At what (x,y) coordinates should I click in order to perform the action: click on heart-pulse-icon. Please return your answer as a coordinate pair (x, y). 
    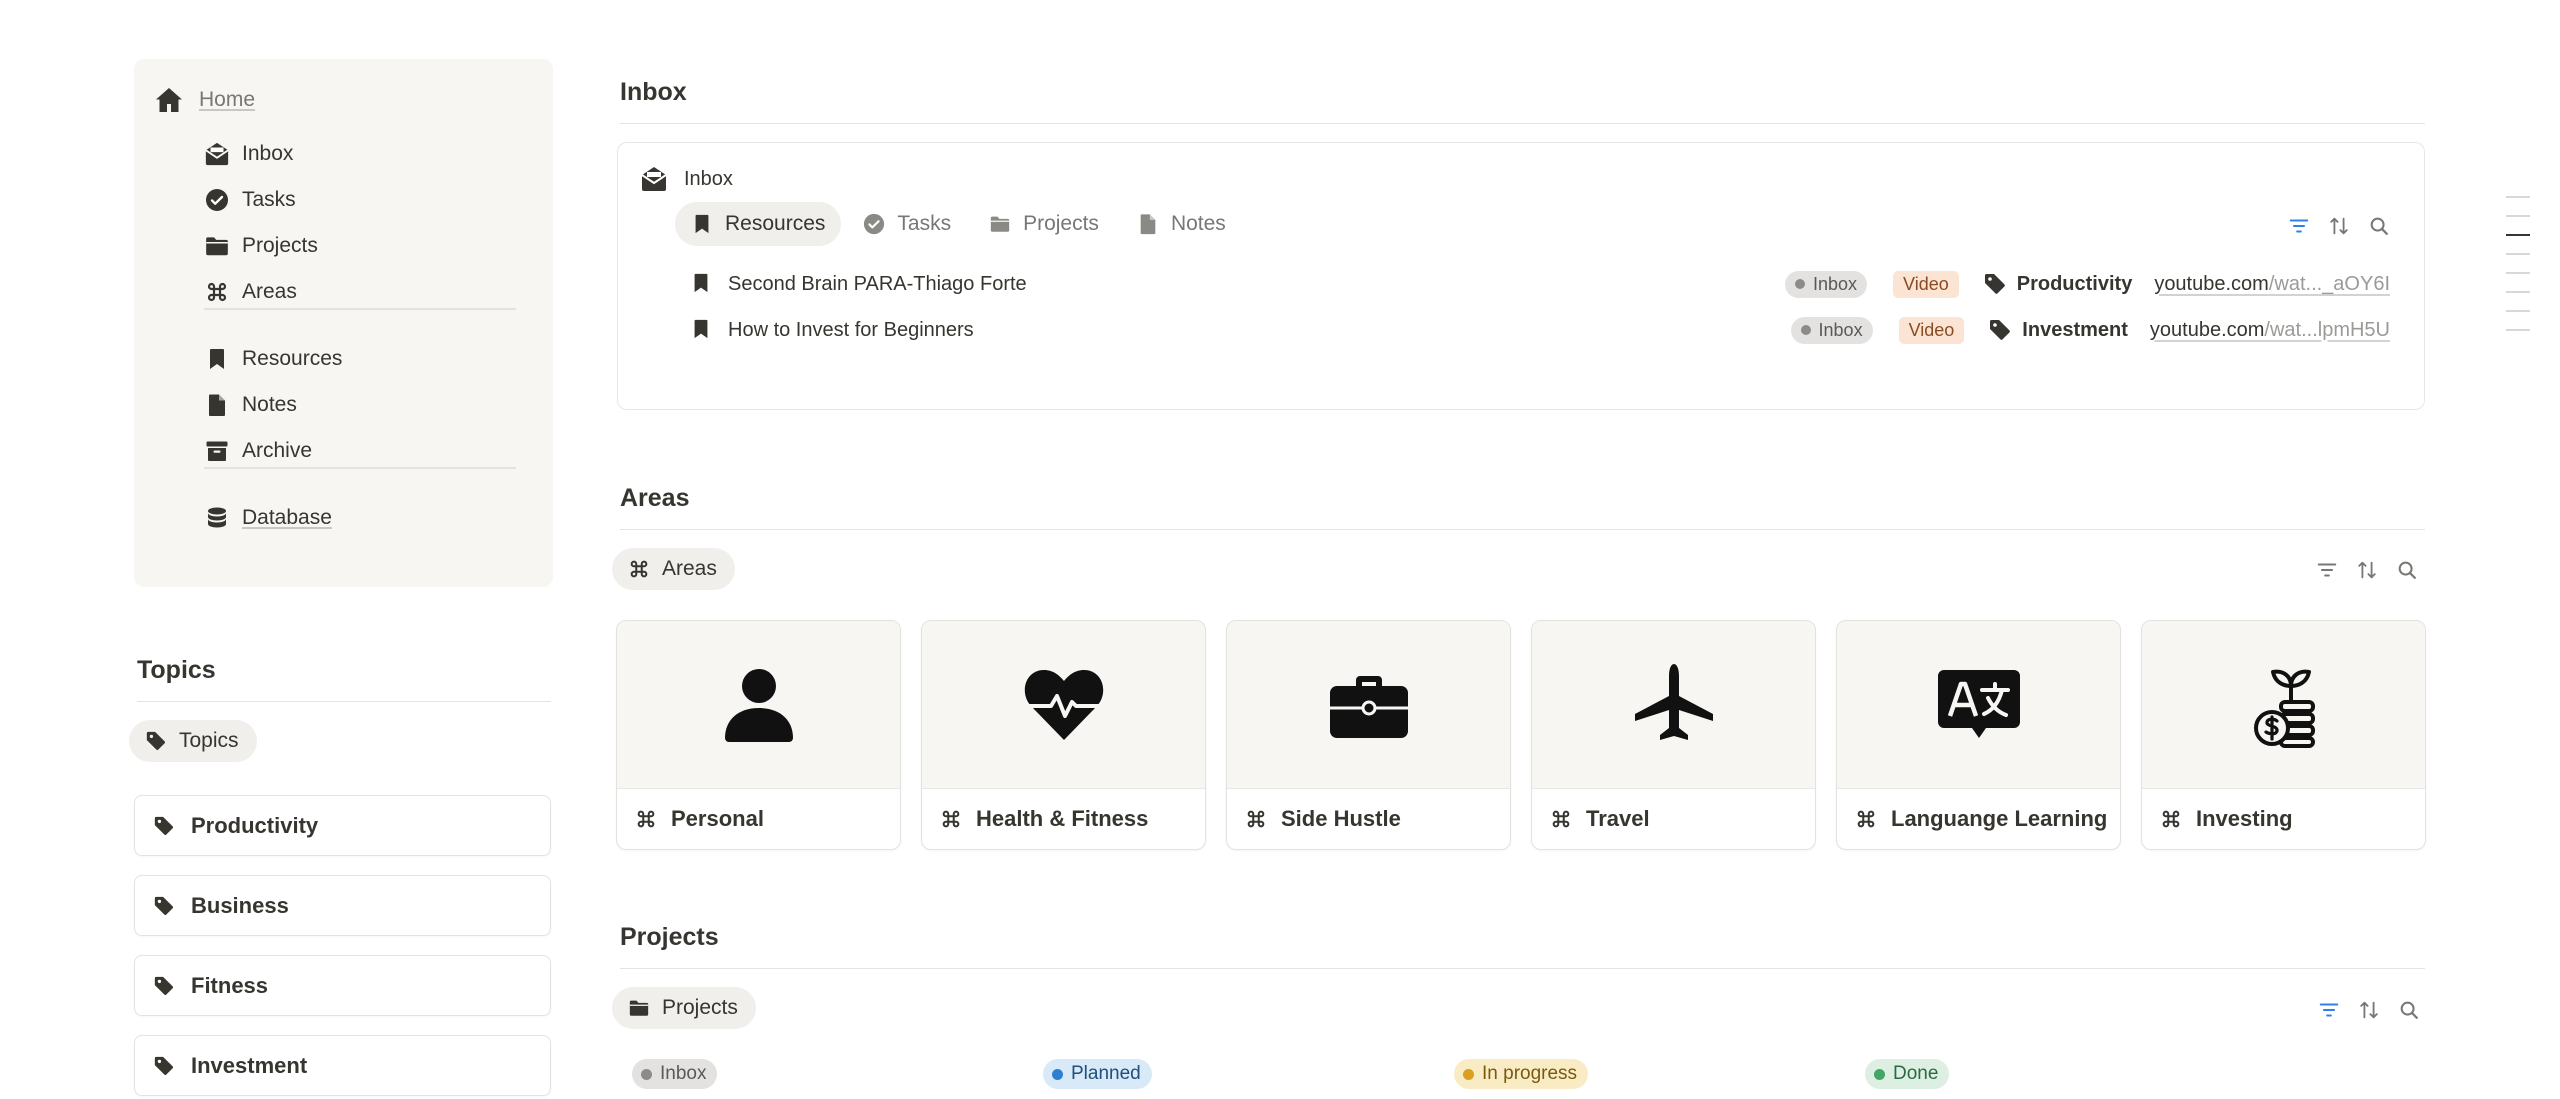
    Looking at the image, I should click on (1064, 705).